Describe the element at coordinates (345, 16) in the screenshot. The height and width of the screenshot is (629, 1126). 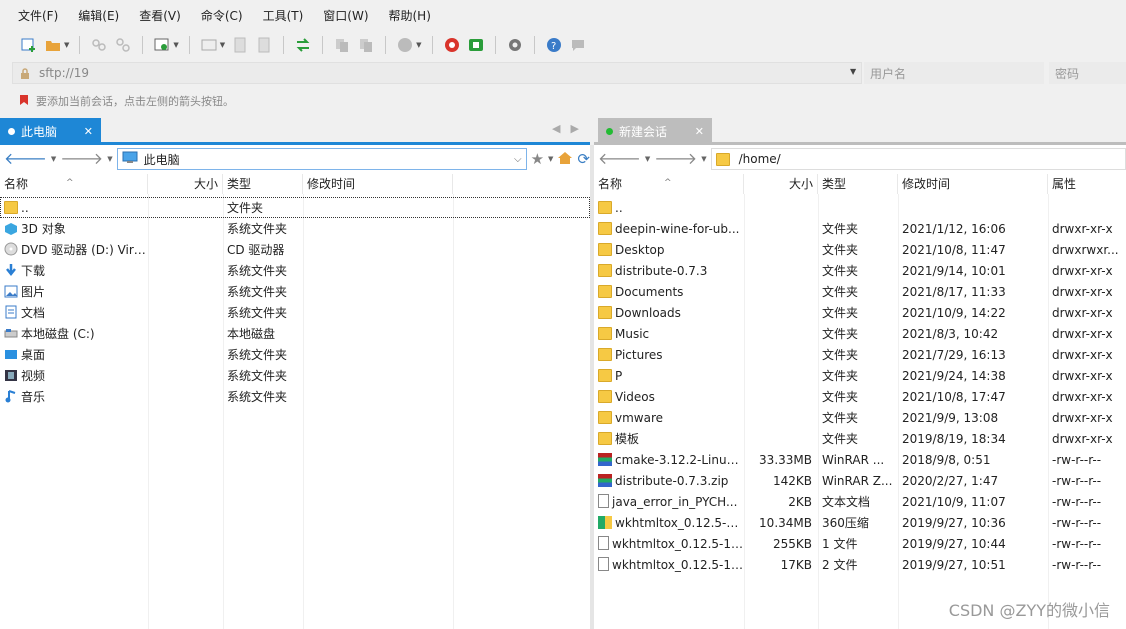
I see `menu-window: 窗口(W)` at that location.